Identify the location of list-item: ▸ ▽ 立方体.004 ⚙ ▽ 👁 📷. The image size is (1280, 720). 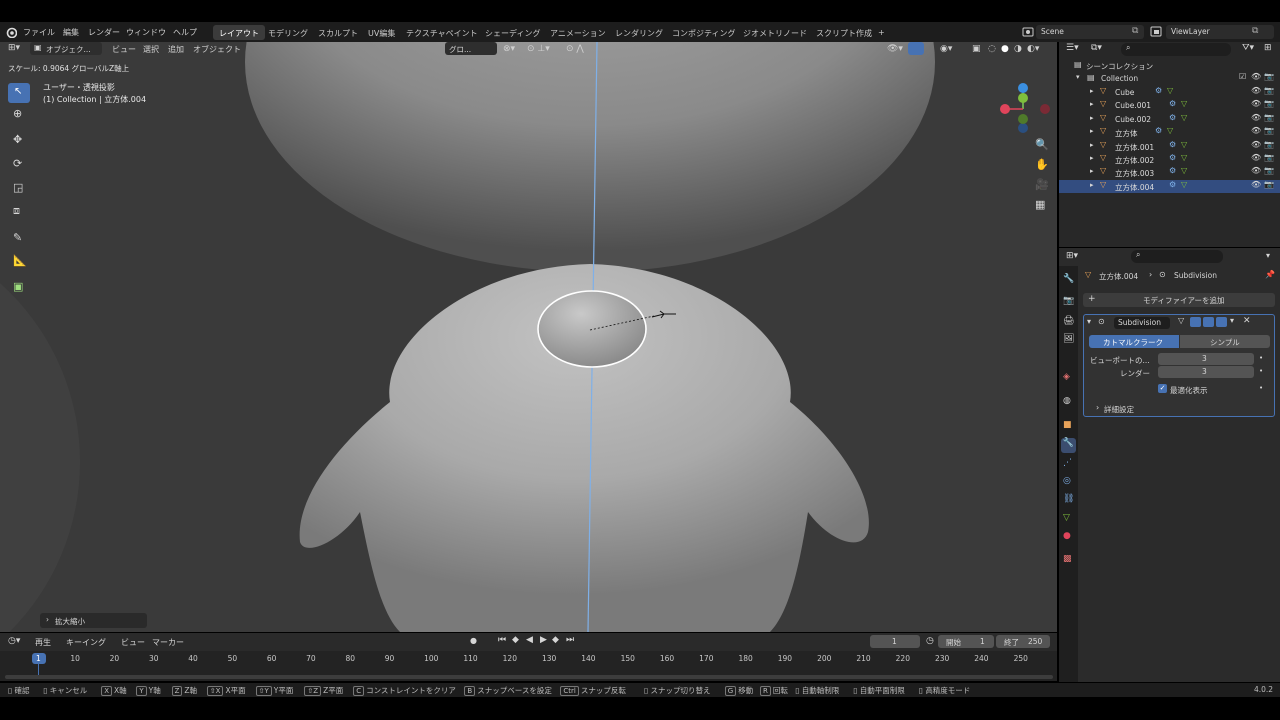
(1169, 186).